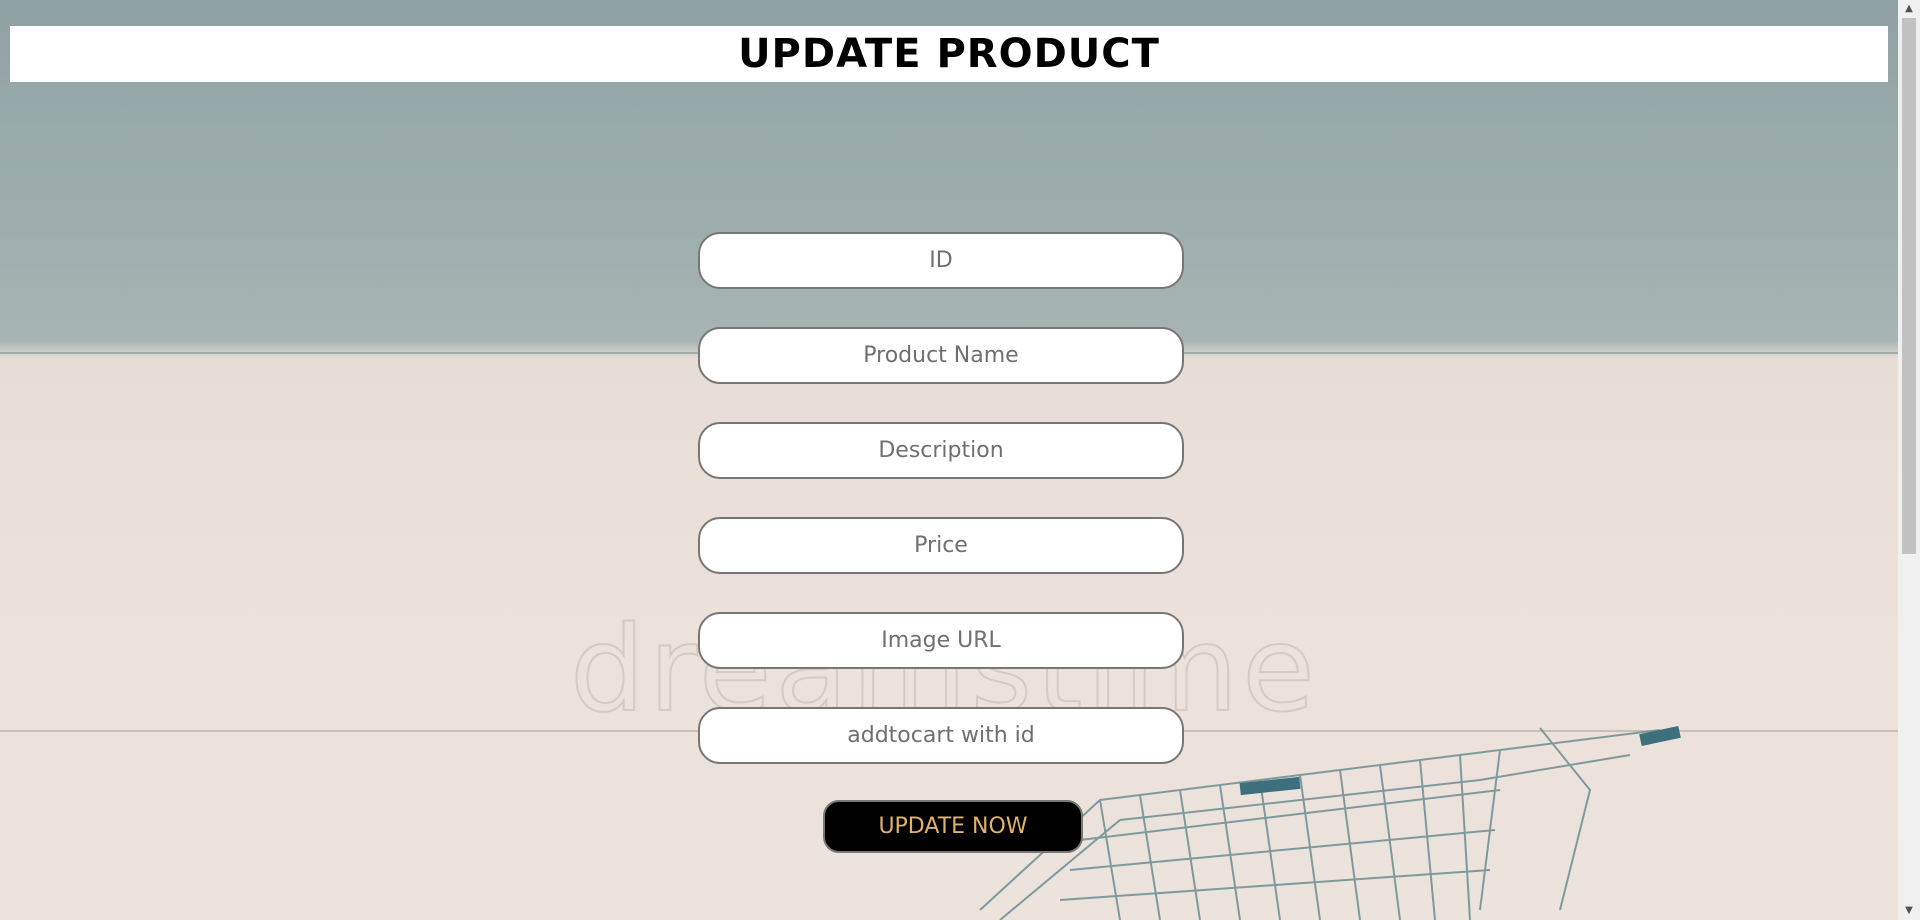 The image size is (1920, 920). Describe the element at coordinates (941, 735) in the screenshot. I see `addtocart-id-field` at that location.